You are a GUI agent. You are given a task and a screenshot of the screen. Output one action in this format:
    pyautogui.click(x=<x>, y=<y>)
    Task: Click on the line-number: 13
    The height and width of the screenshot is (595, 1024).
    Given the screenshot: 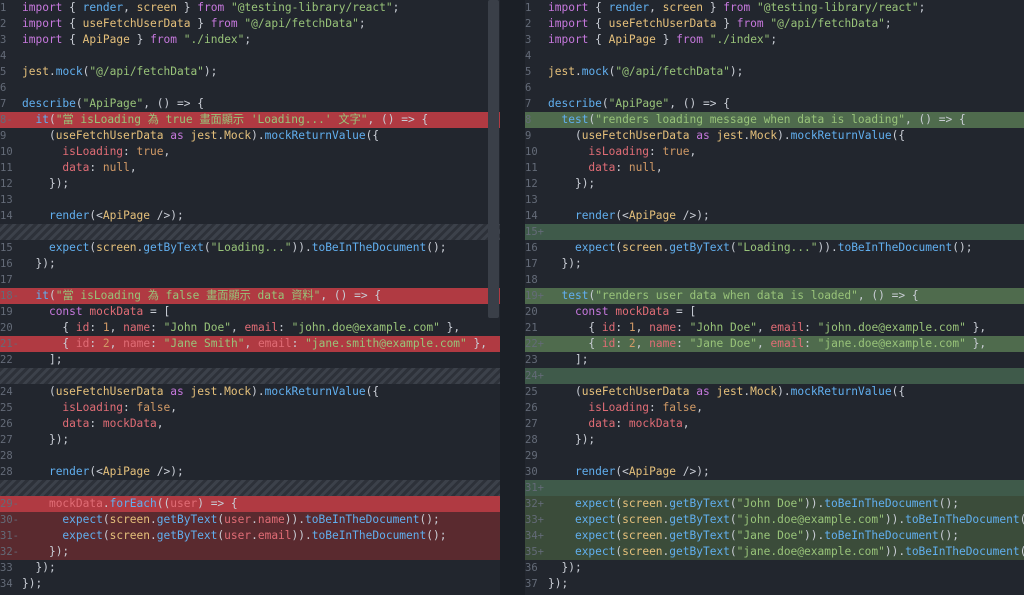 What is the action you would take?
    pyautogui.click(x=531, y=200)
    